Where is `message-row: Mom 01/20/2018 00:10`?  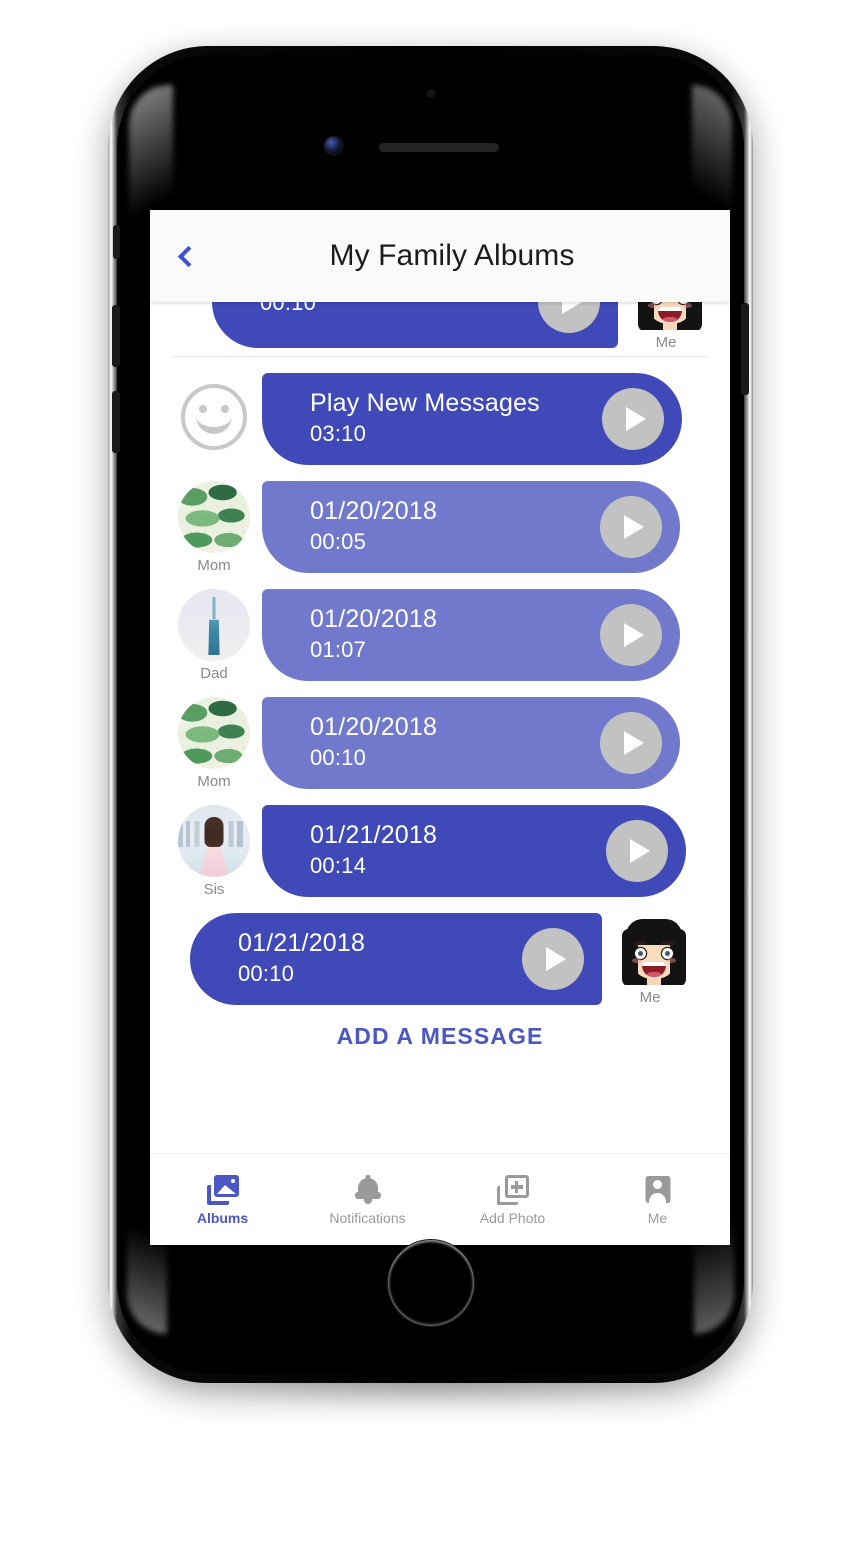 message-row: Mom 01/20/2018 00:10 is located at coordinates (440, 743).